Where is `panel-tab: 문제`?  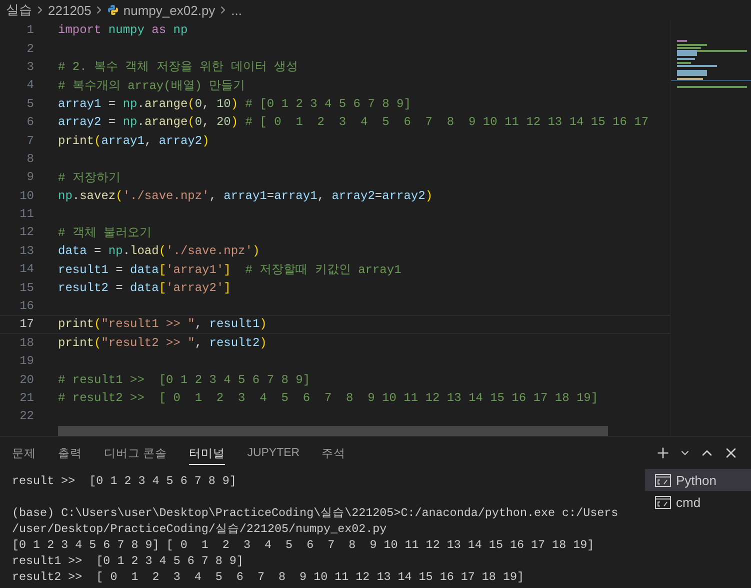
panel-tab: 문제 is located at coordinates (24, 453).